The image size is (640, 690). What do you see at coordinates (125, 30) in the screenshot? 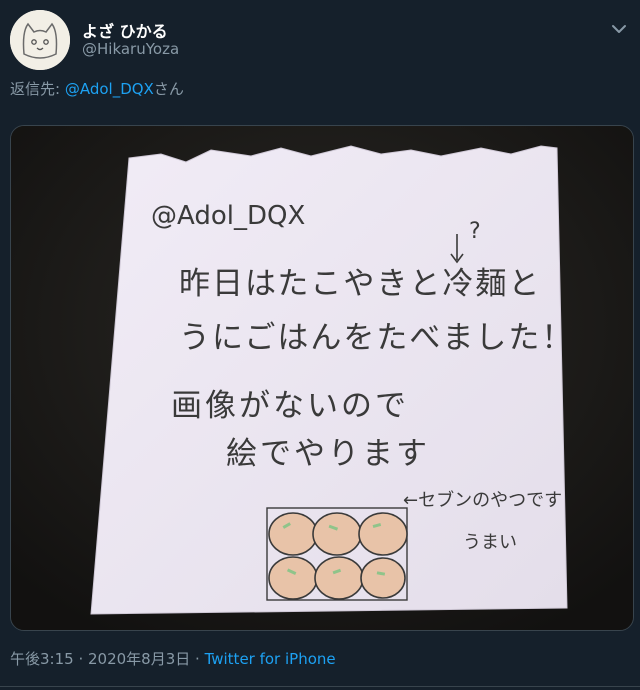
I see `display-name: よざ ひかる` at bounding box center [125, 30].